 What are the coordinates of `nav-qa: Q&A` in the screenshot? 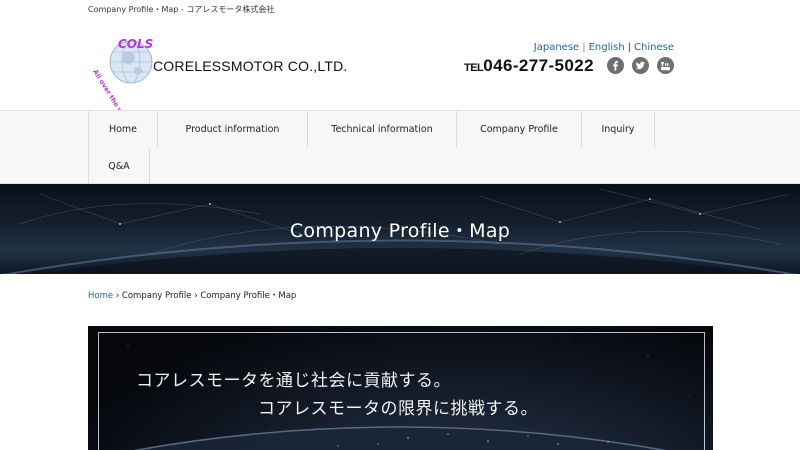 It's located at (119, 166).